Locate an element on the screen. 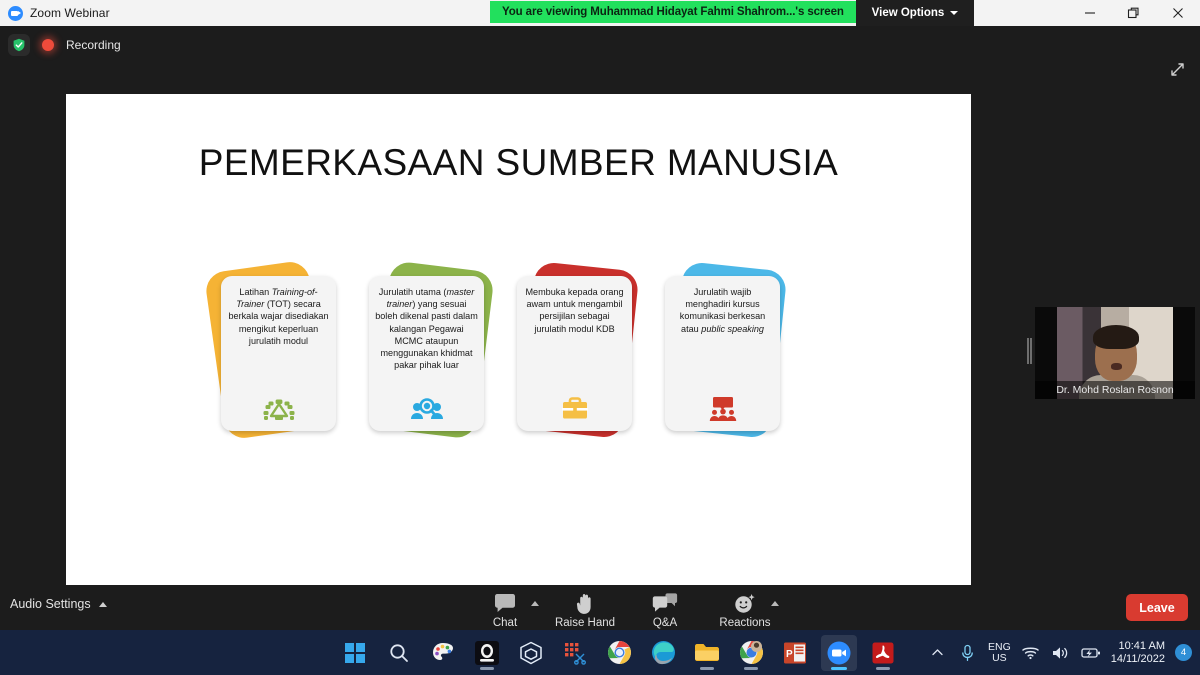  participant-name-label: Dr. Mohd Roslan Rosnon is located at coordinates (1115, 390).